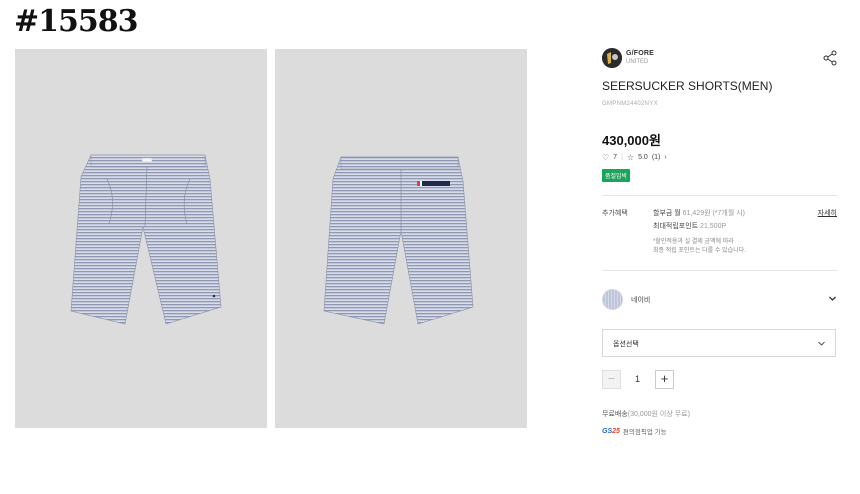 Image resolution: width=860 pixels, height=494 pixels. What do you see at coordinates (615, 213) in the screenshot?
I see `benefit-label: 추가혜택` at bounding box center [615, 213].